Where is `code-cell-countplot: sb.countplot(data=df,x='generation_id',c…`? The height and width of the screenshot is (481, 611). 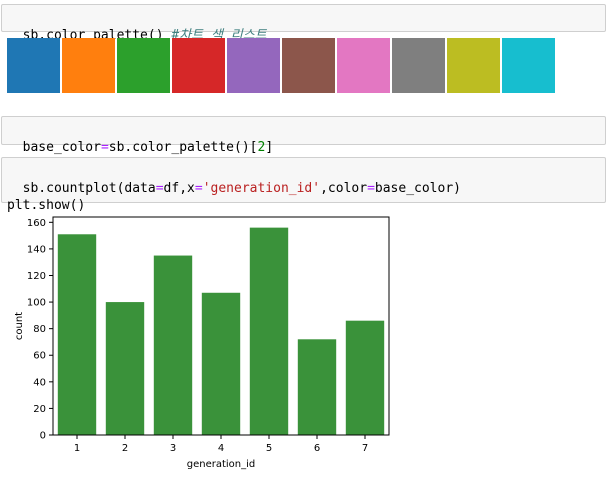 code-cell-countplot: sb.countplot(data=df,x='generation_id',c… is located at coordinates (303, 185).